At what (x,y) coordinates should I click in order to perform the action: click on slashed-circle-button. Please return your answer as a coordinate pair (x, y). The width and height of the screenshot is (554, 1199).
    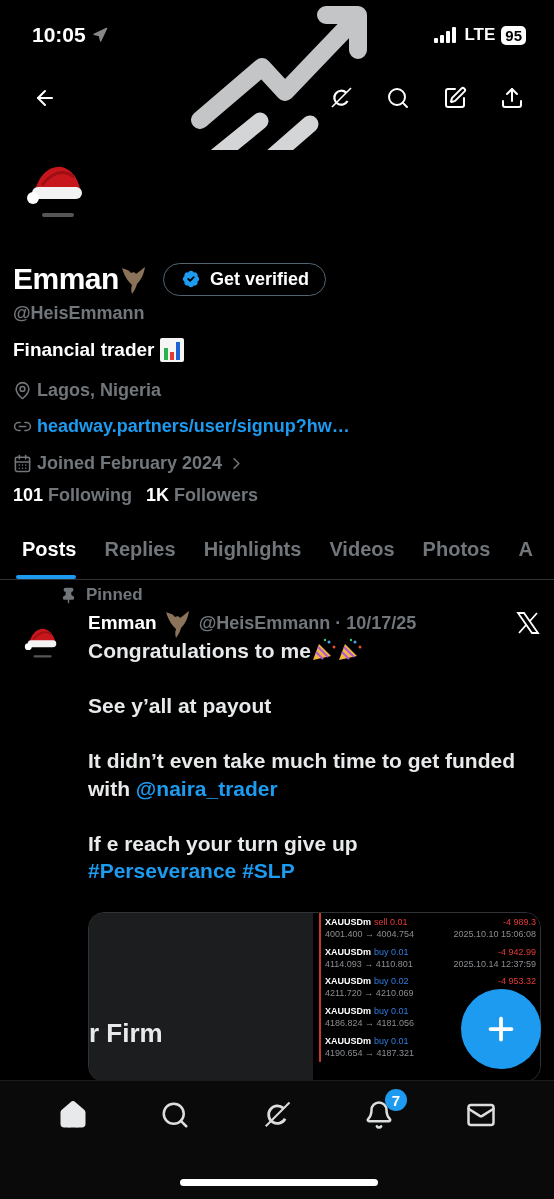
    Looking at the image, I should click on (341, 97).